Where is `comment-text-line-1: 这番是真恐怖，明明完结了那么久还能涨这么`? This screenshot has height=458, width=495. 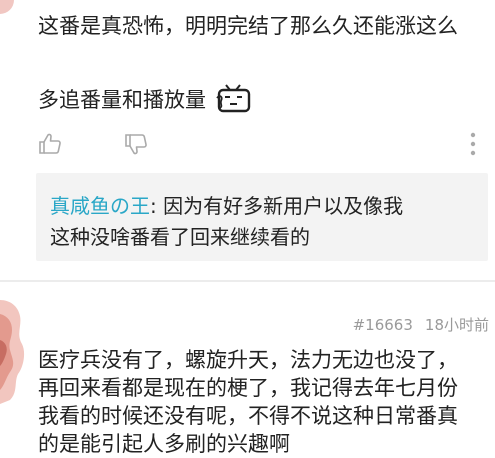
comment-text-line-1: 这番是真恐怖，明明完结了那么久还能涨这么 is located at coordinates (248, 26).